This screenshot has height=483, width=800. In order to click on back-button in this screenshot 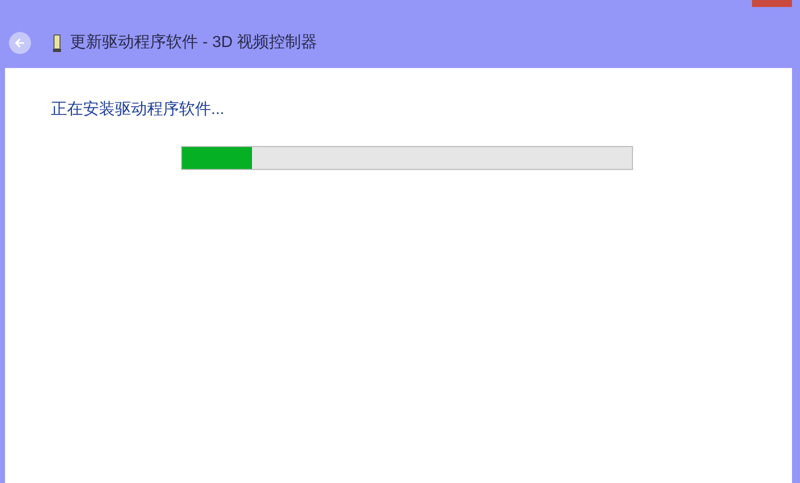, I will do `click(20, 43)`.